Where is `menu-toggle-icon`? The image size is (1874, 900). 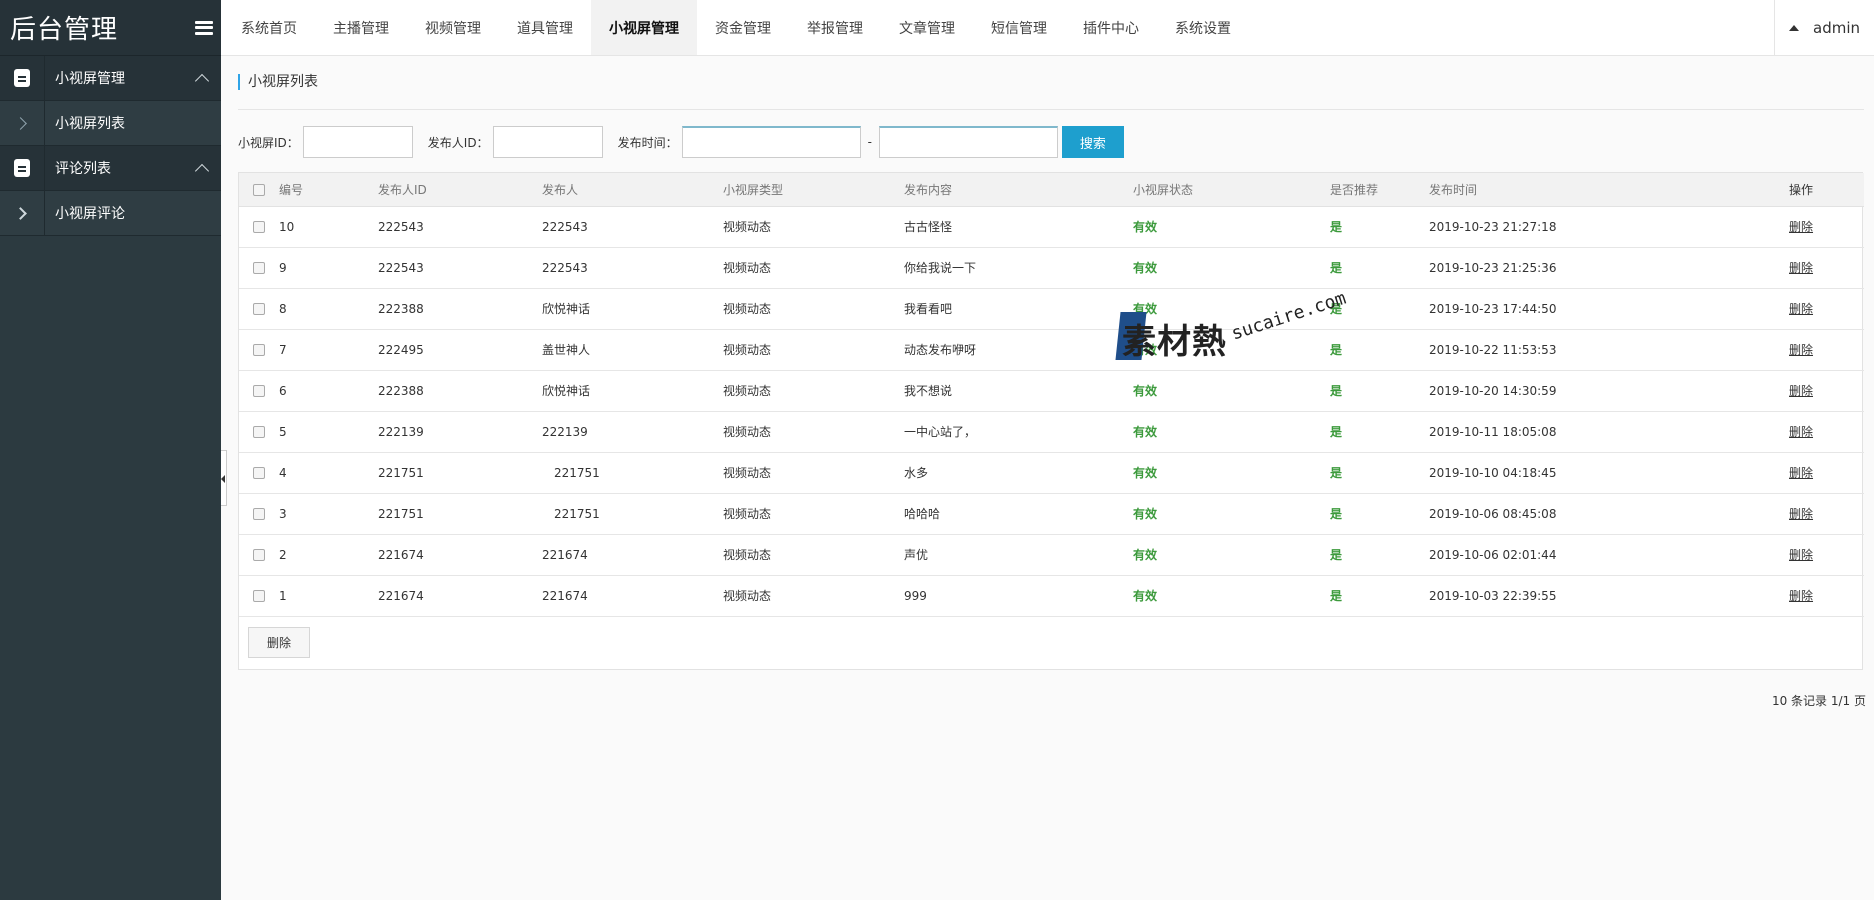
menu-toggle-icon is located at coordinates (204, 28).